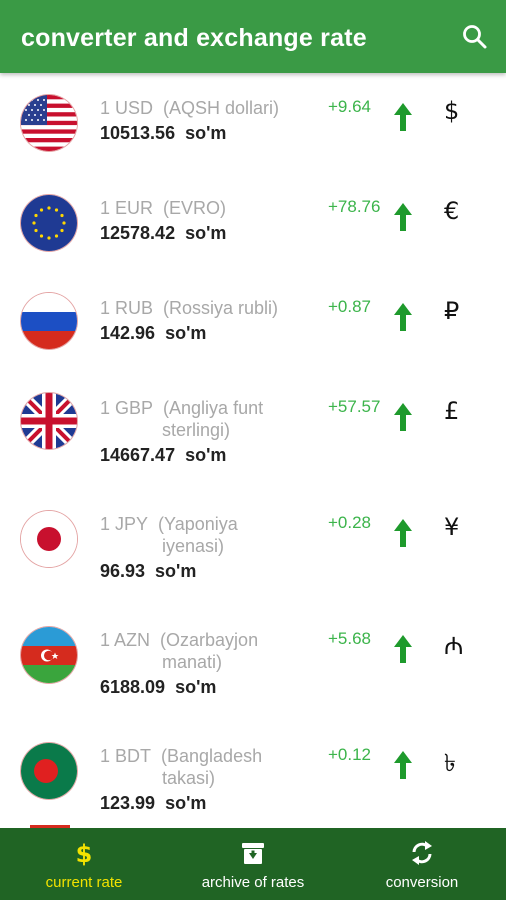 The image size is (506, 900). What do you see at coordinates (181, 767) in the screenshot?
I see `currency-name: 1 BDT (Bangladesh takasi)` at bounding box center [181, 767].